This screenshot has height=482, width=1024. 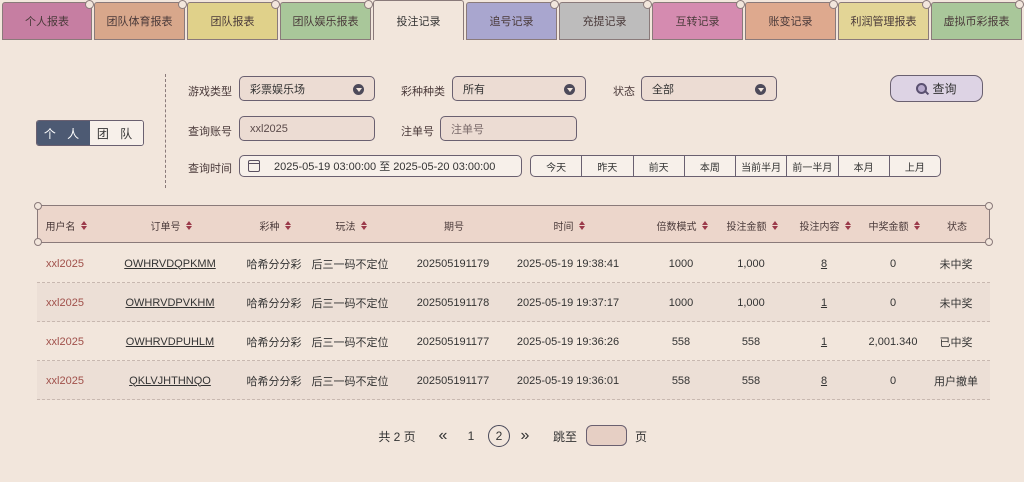 I want to click on bet-amount-cell: 1,000, so click(x=751, y=263).